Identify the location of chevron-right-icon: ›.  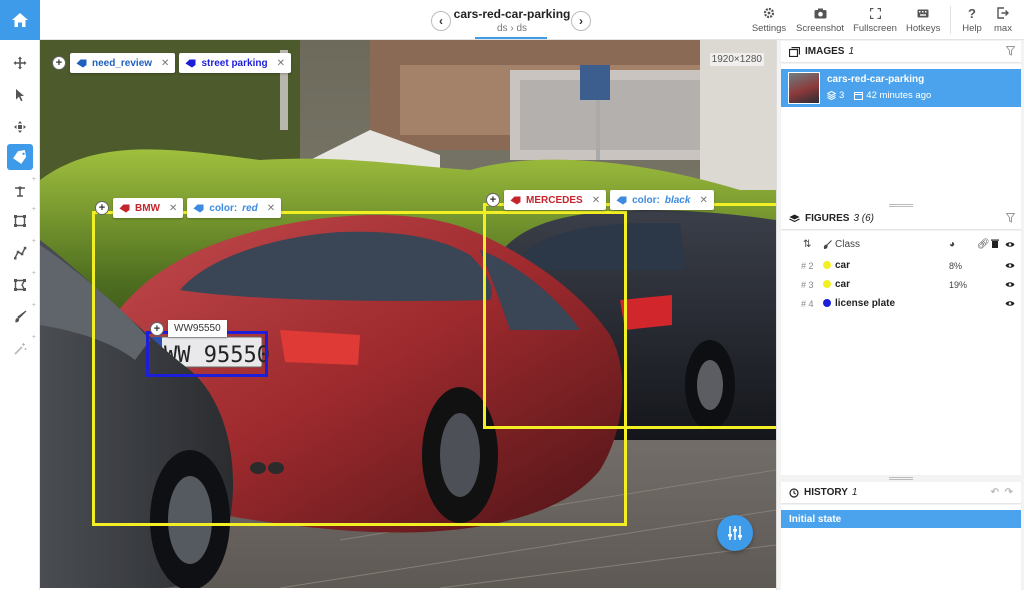
(581, 21).